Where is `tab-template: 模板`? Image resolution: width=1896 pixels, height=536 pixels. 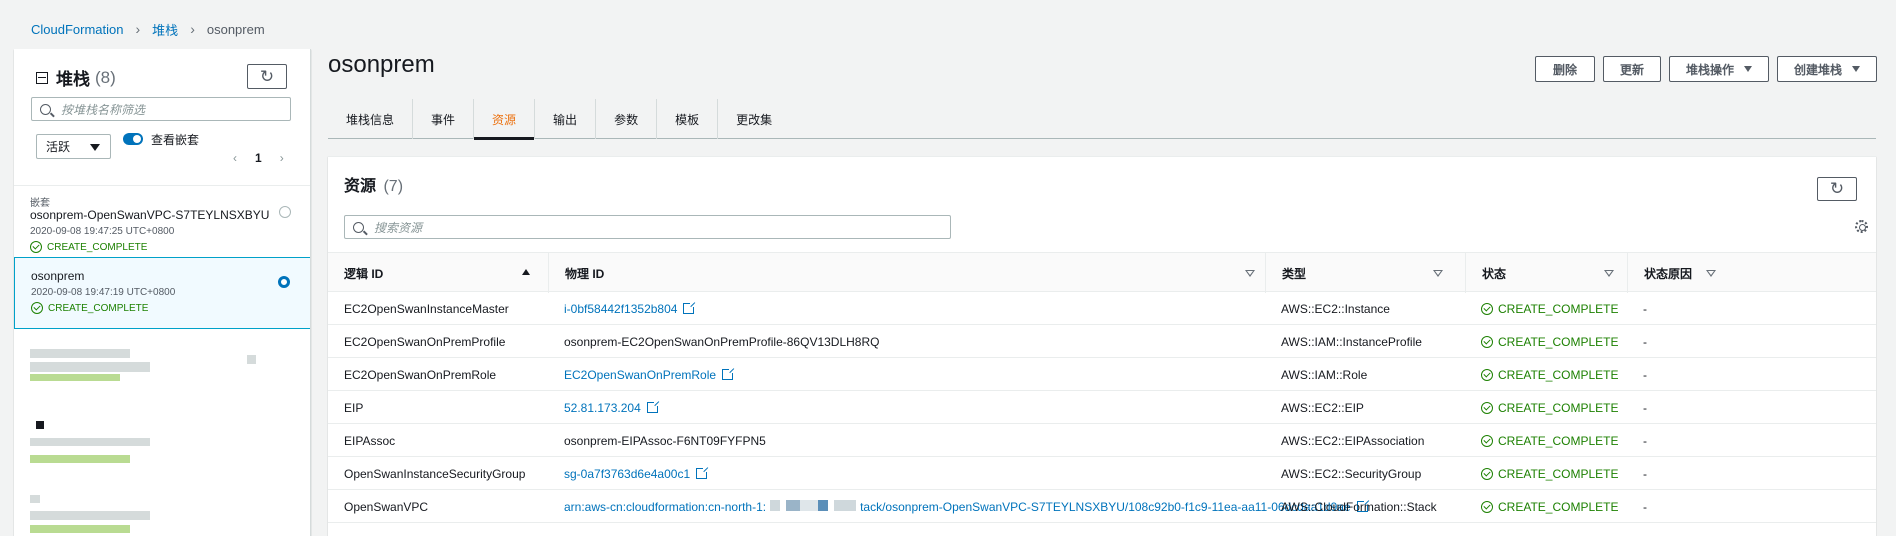 tab-template: 模板 is located at coordinates (688, 119).